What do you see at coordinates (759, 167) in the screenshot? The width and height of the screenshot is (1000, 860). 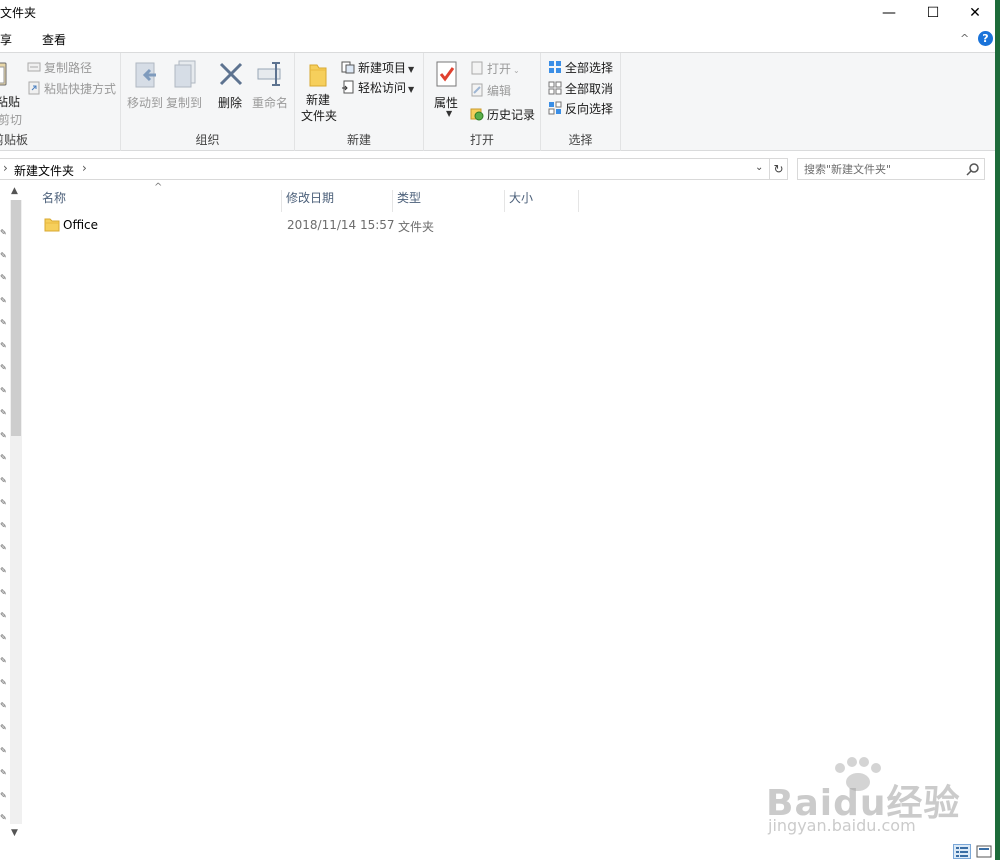 I see `address-history-dropdown-icon: ⌄` at bounding box center [759, 167].